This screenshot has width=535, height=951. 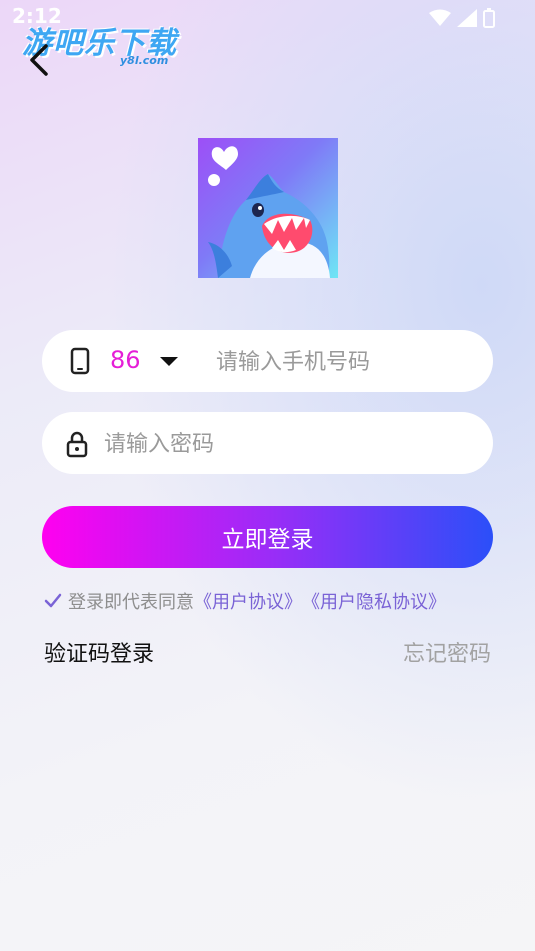 What do you see at coordinates (269, 212) in the screenshot?
I see `shark-mascot-icon` at bounding box center [269, 212].